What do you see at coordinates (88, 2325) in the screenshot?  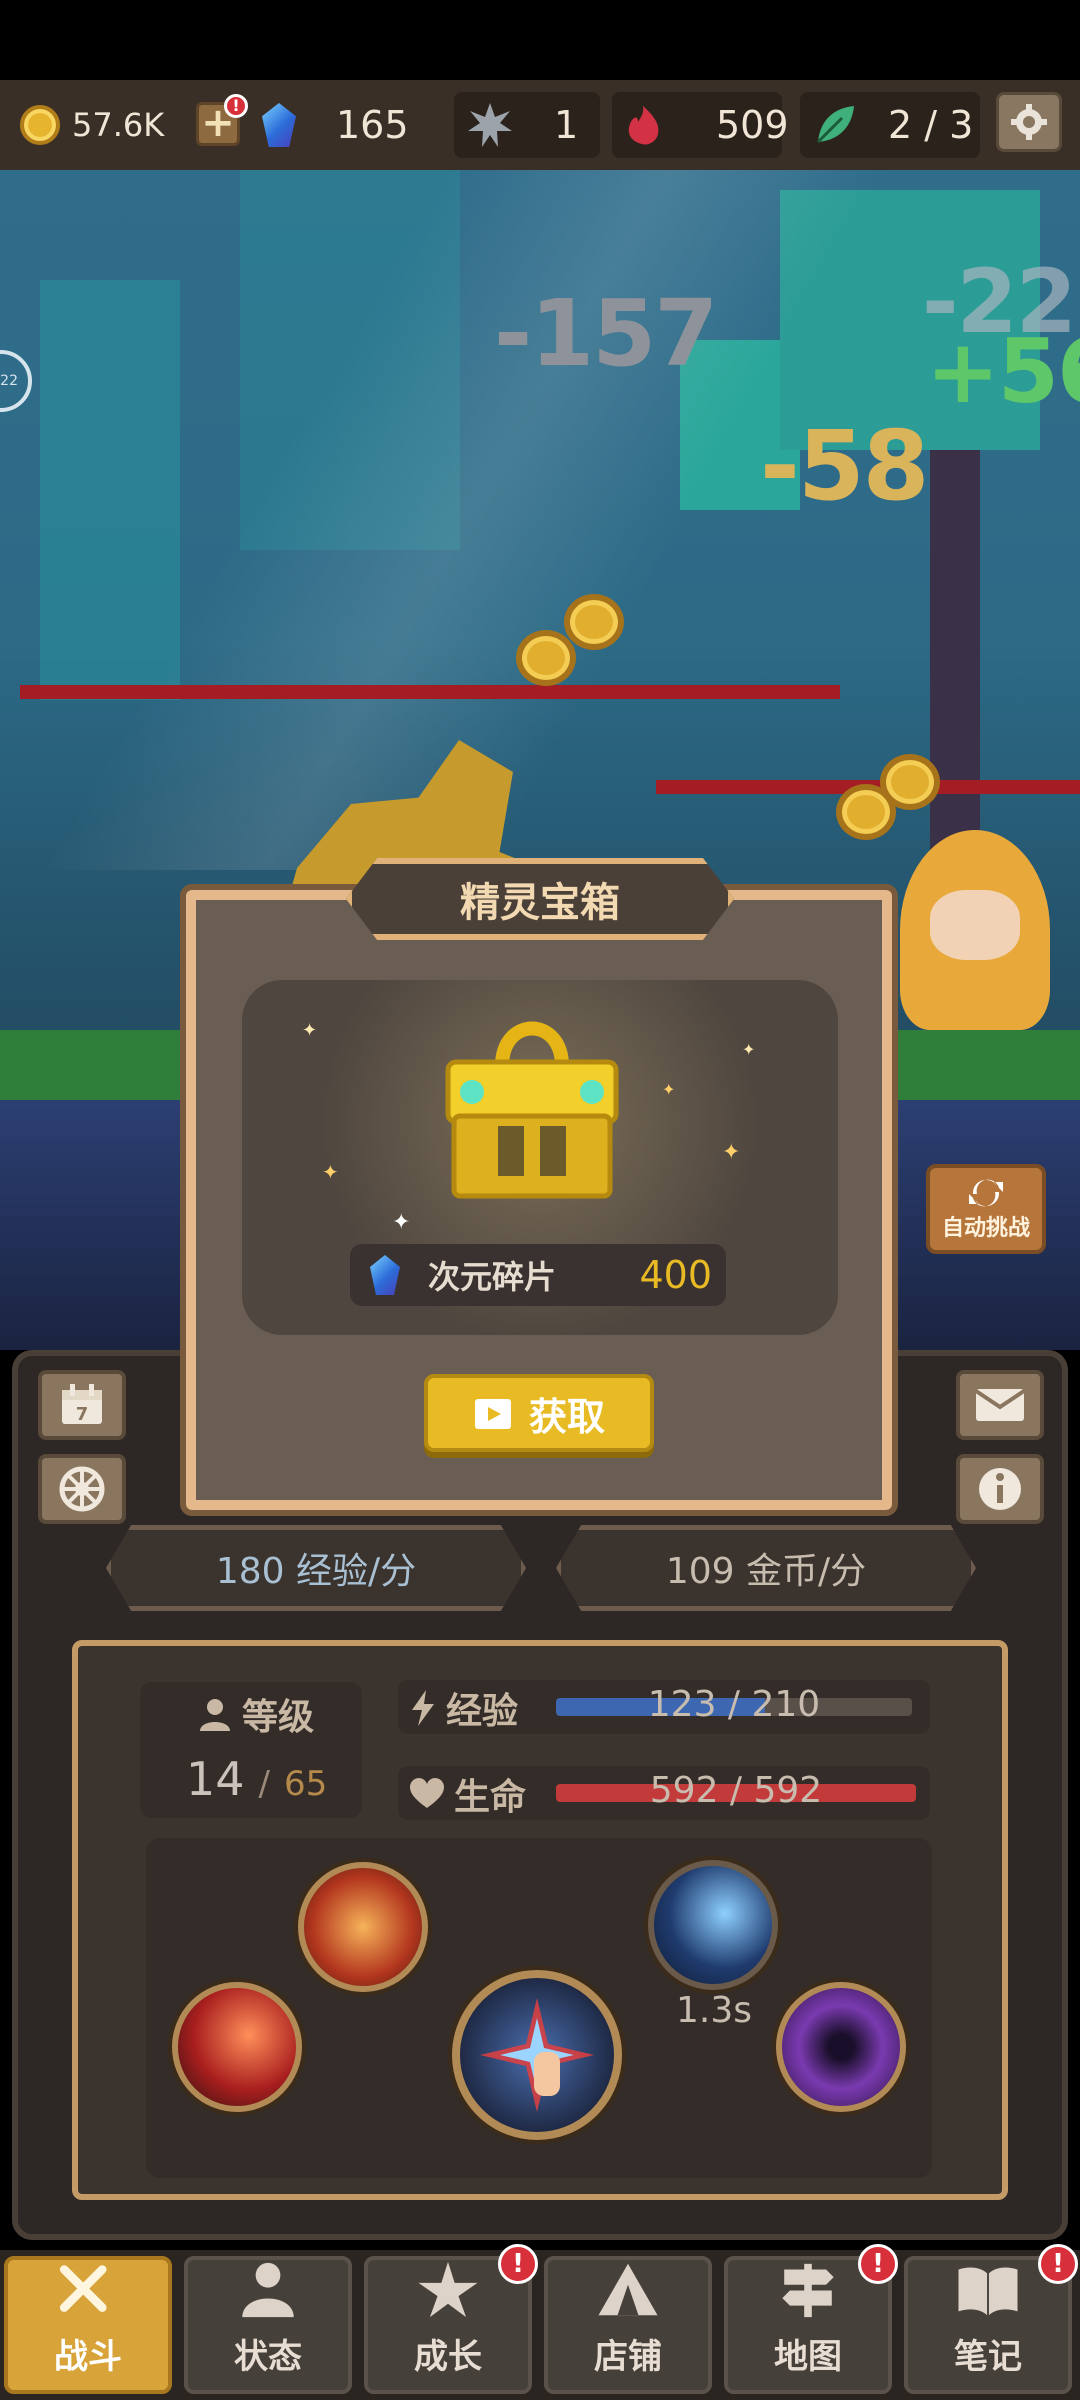 I see `nav-item-0: 战斗` at bounding box center [88, 2325].